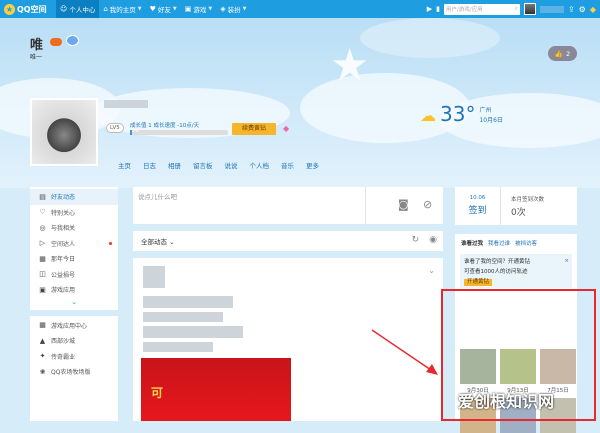 The image size is (600, 433). I want to click on tab-who-visited-me: 谁看过我, so click(472, 243).